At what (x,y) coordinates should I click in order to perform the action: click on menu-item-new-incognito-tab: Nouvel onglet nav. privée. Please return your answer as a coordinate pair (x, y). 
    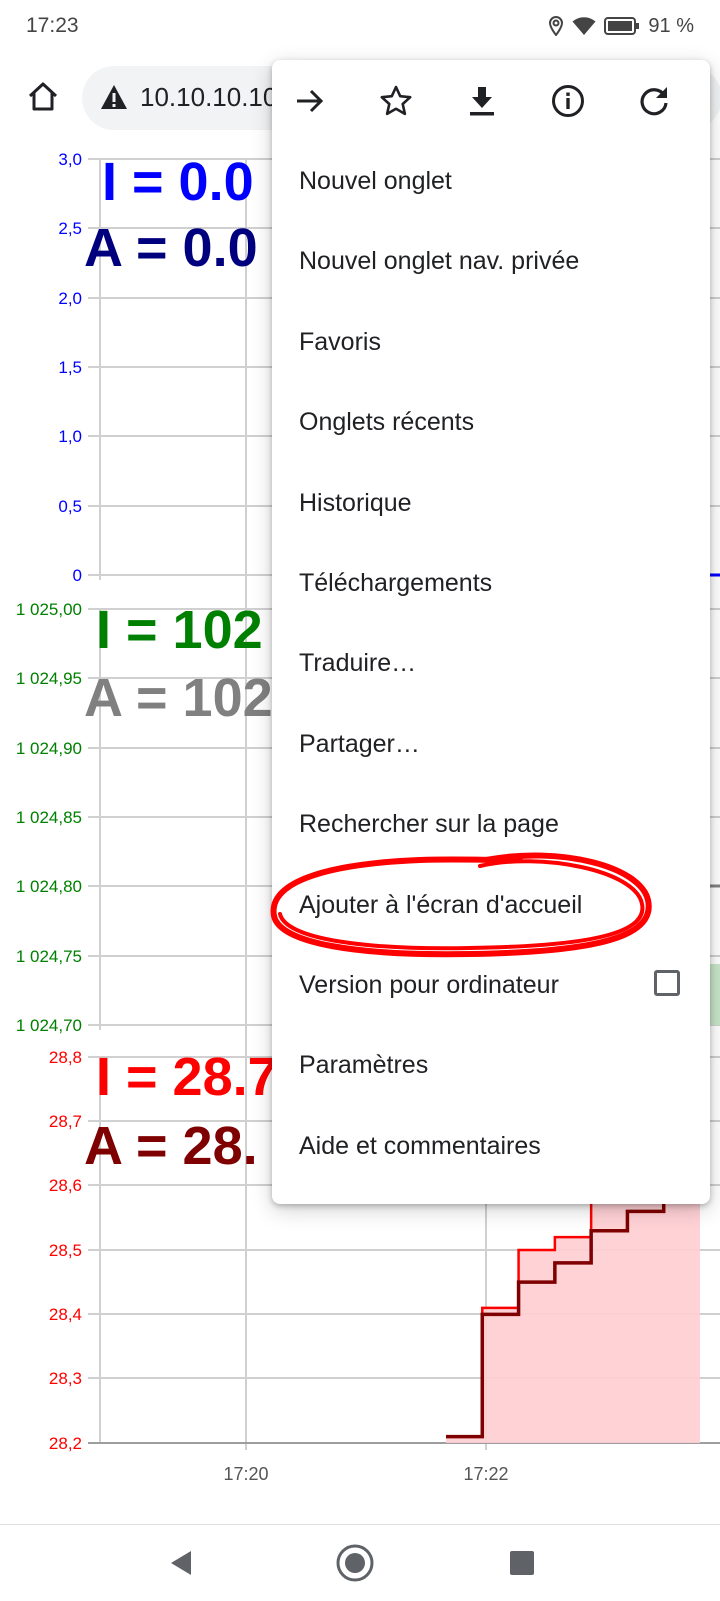
    Looking at the image, I should click on (491, 261).